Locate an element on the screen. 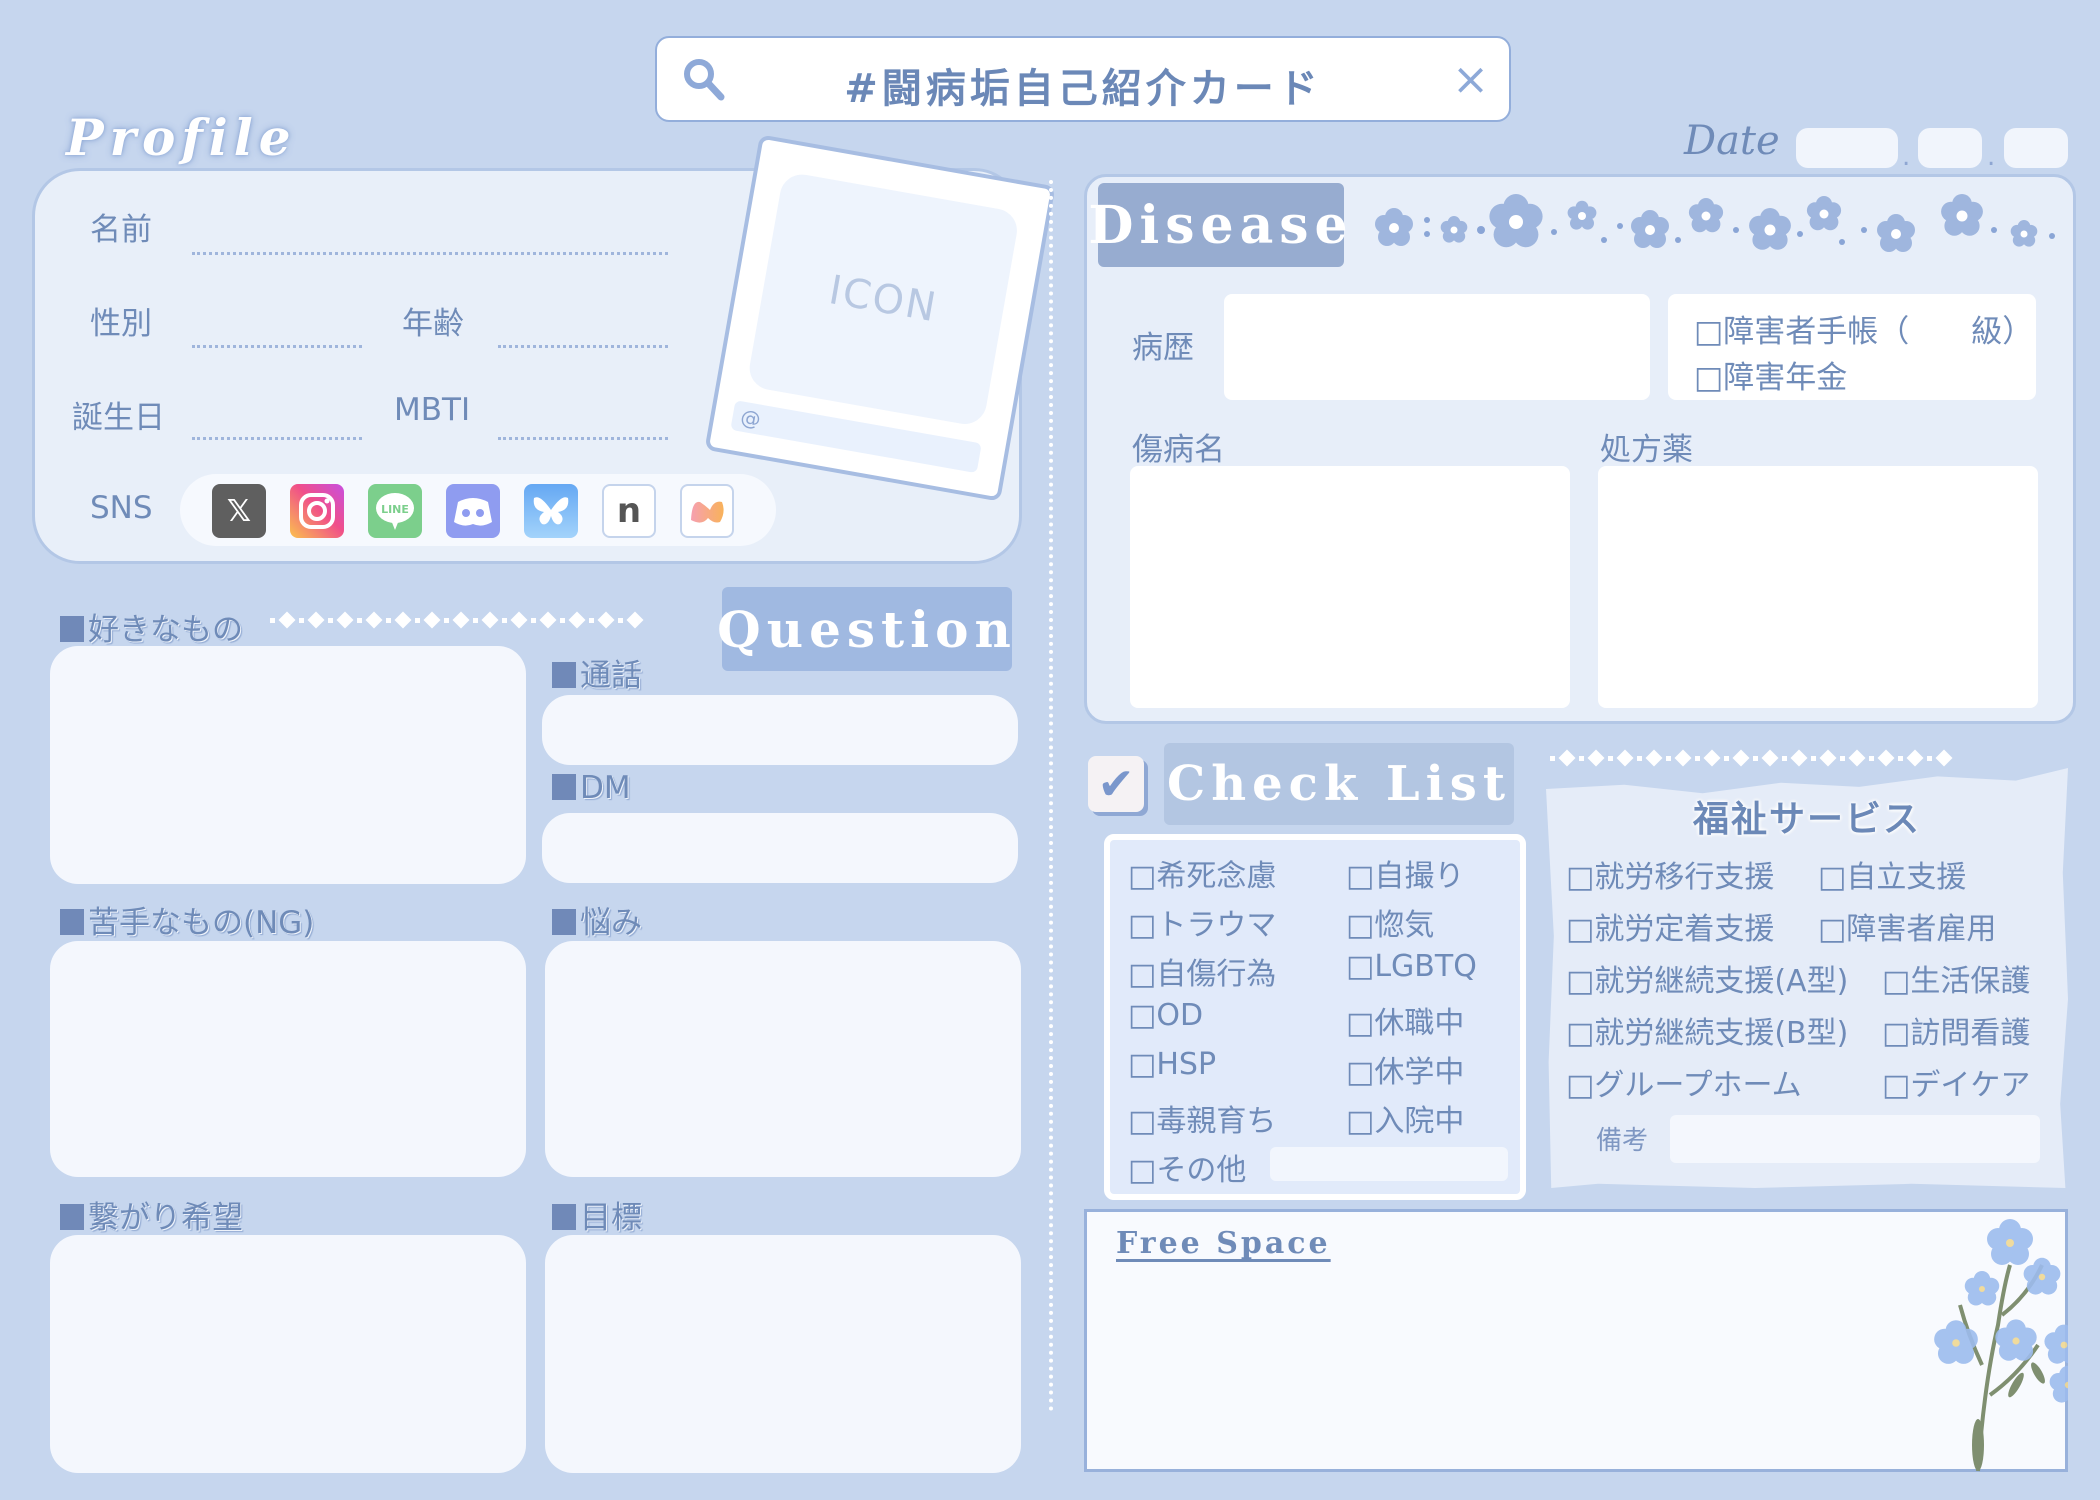  checklist-item: □OD is located at coordinates (1165, 1015).